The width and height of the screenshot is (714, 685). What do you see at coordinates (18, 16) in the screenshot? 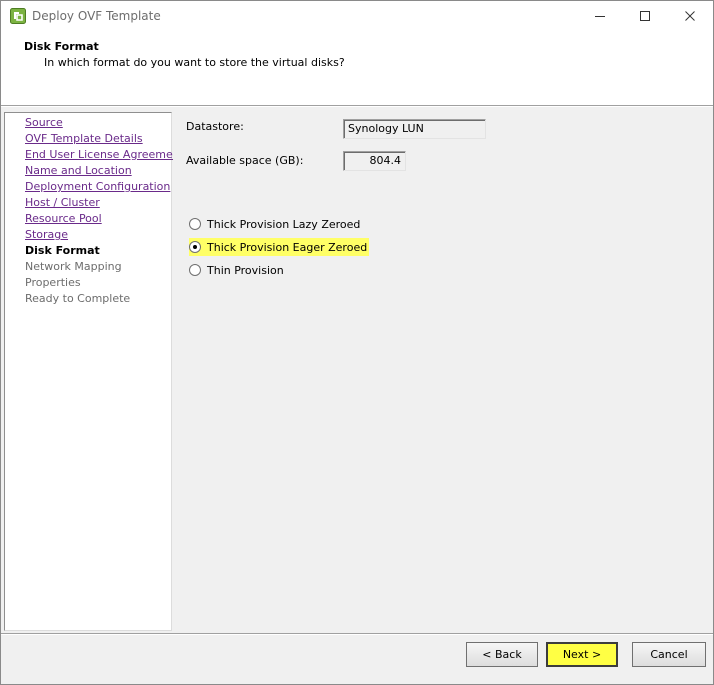
I see `vsphere-icon` at bounding box center [18, 16].